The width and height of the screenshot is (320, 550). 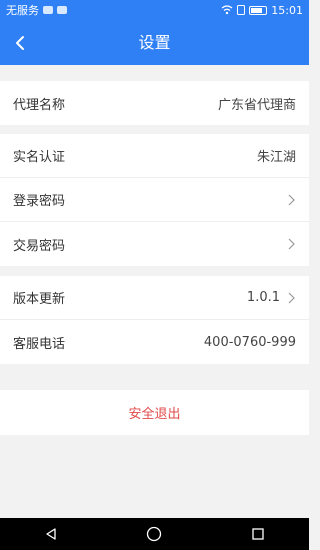 I want to click on trade-password-row: 交易密码, so click(x=154, y=244).